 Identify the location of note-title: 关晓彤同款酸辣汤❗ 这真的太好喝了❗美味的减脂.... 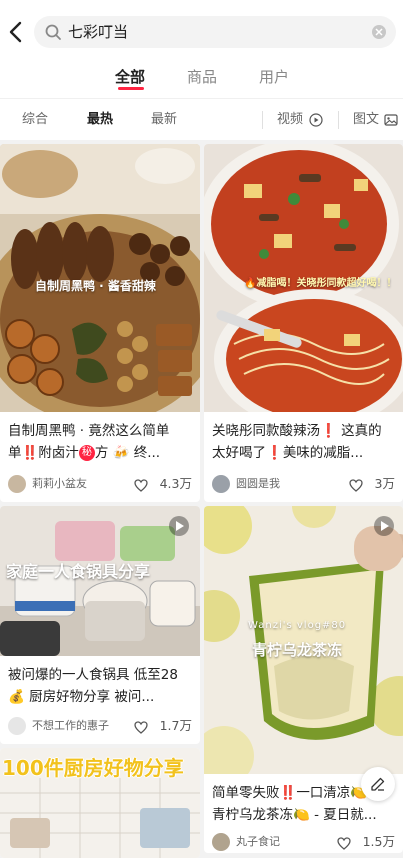
(303, 443).